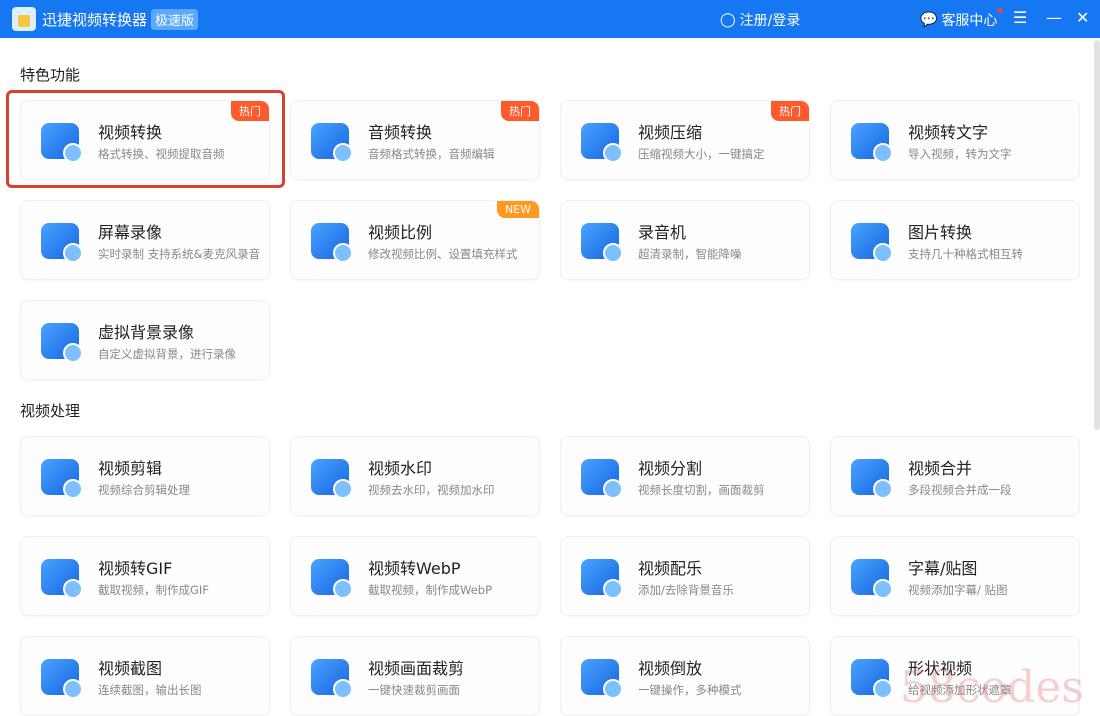 Image resolution: width=1100 pixels, height=716 pixels. Describe the element at coordinates (940, 232) in the screenshot. I see `card-title: 图片转换` at that location.